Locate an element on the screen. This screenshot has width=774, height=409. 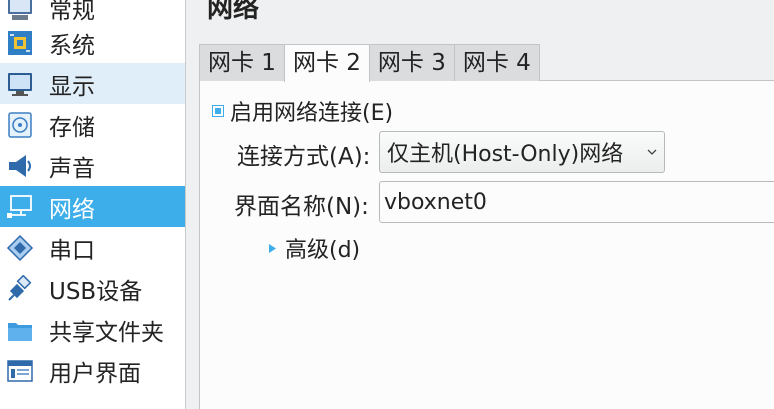
checkbox-check-mark is located at coordinates (218, 111).